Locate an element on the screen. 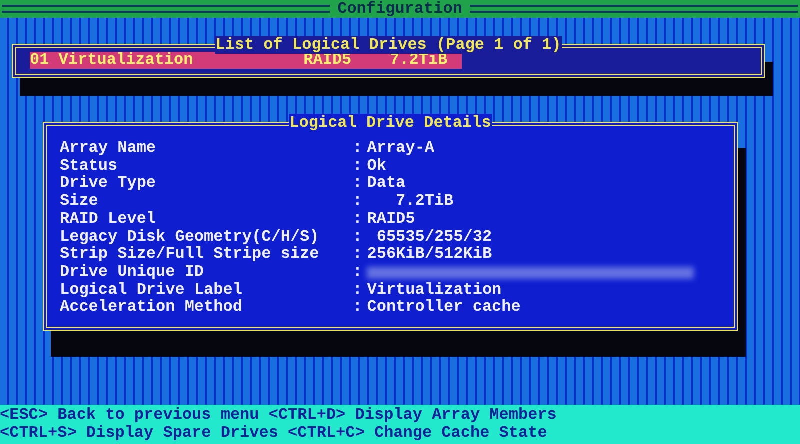 The height and width of the screenshot is (444, 800). panel-title: List of Logical Drives (Page 1 of 1) is located at coordinates (388, 45).